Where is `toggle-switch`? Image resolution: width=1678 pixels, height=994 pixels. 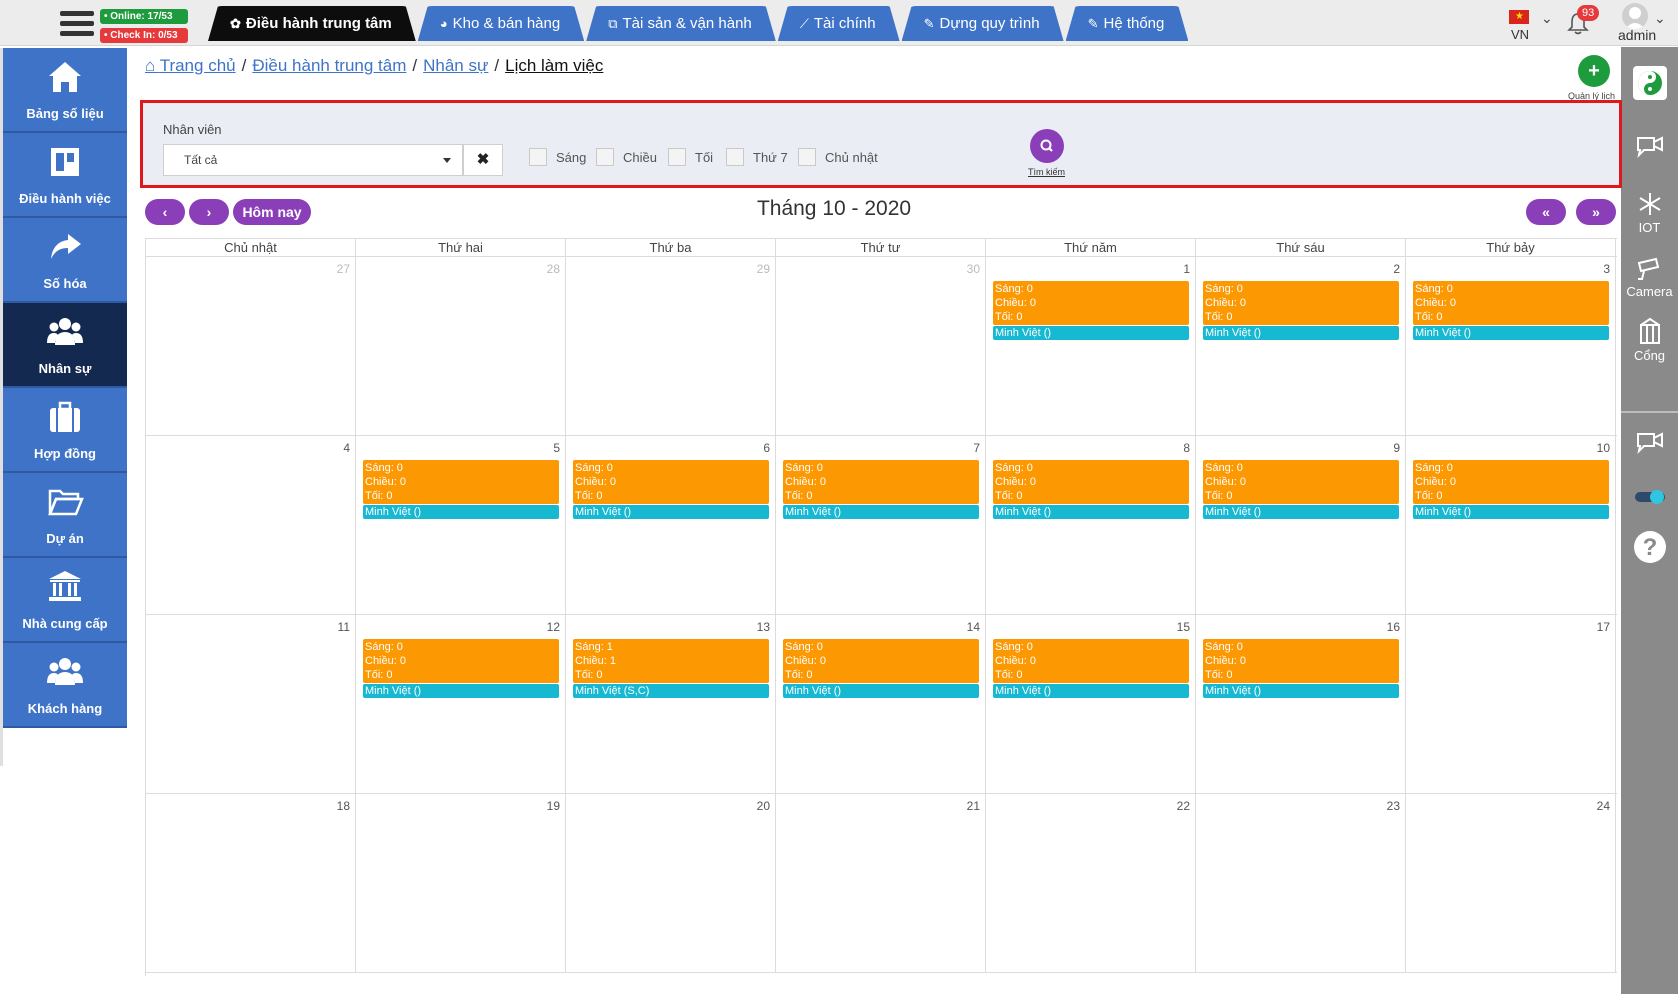 toggle-switch is located at coordinates (1649, 498).